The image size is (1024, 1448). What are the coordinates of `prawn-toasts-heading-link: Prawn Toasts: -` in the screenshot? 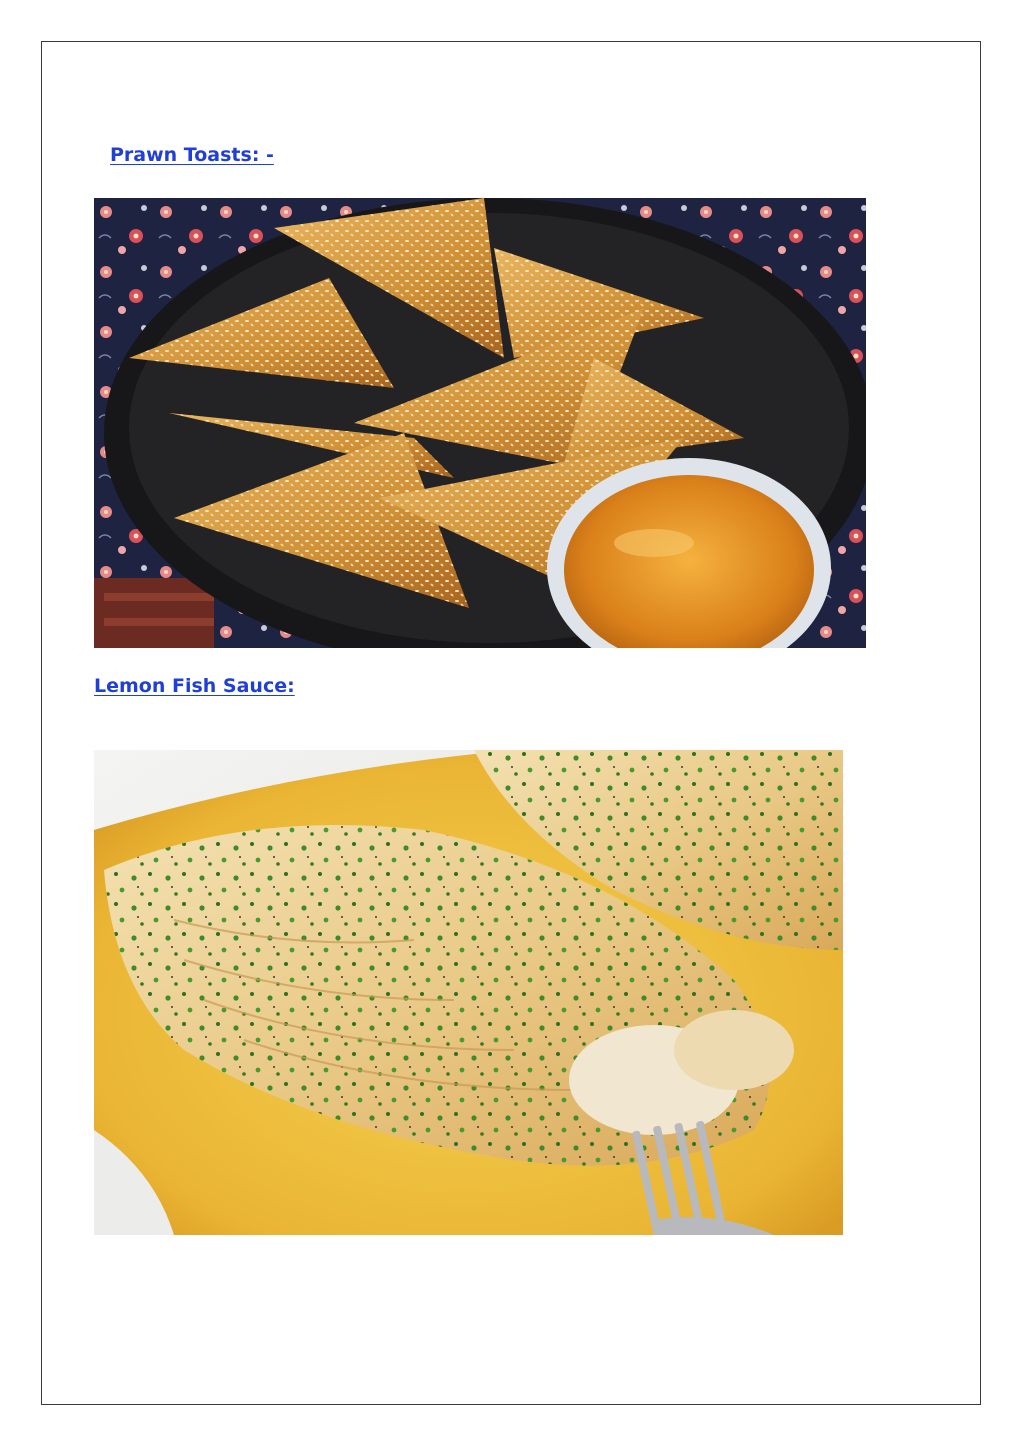 It's located at (192, 155).